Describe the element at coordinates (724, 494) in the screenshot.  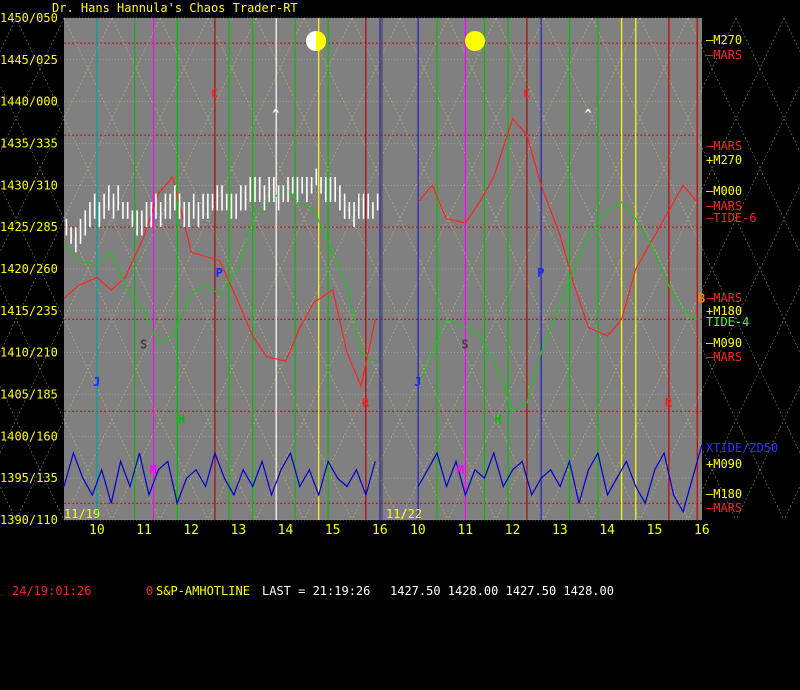
I see `right-label: —M180` at that location.